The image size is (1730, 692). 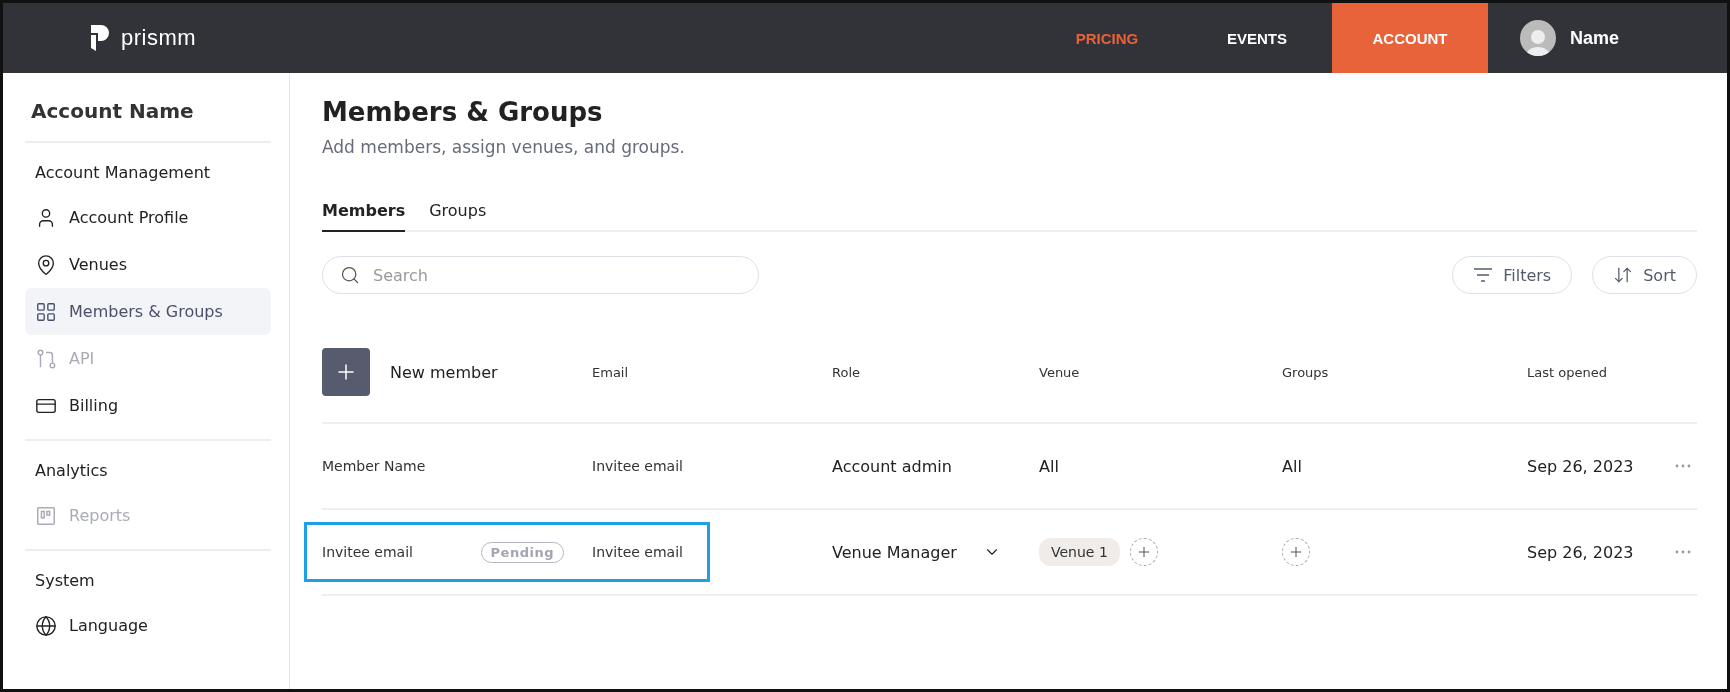 What do you see at coordinates (350, 275) in the screenshot?
I see `search-icon` at bounding box center [350, 275].